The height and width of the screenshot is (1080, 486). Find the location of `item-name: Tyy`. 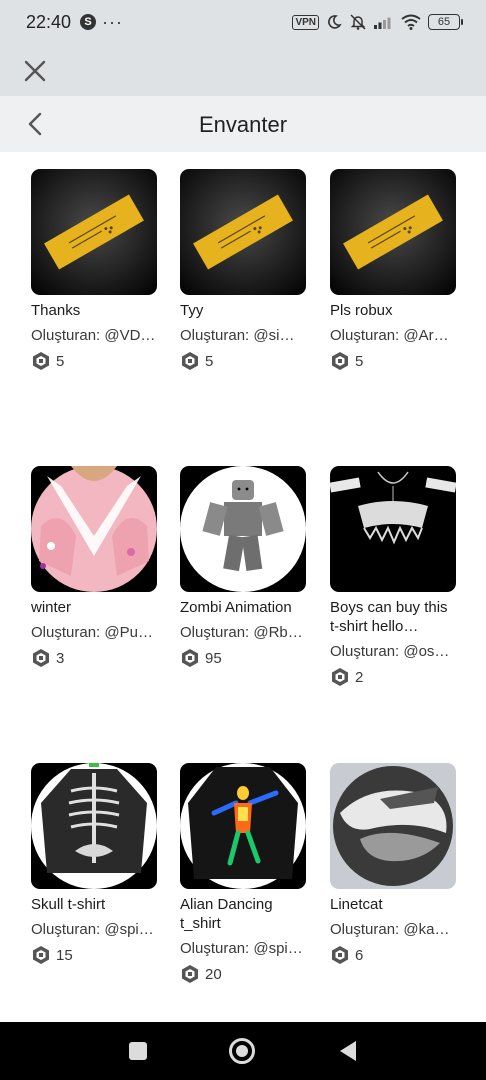

item-name: Tyy is located at coordinates (192, 310).